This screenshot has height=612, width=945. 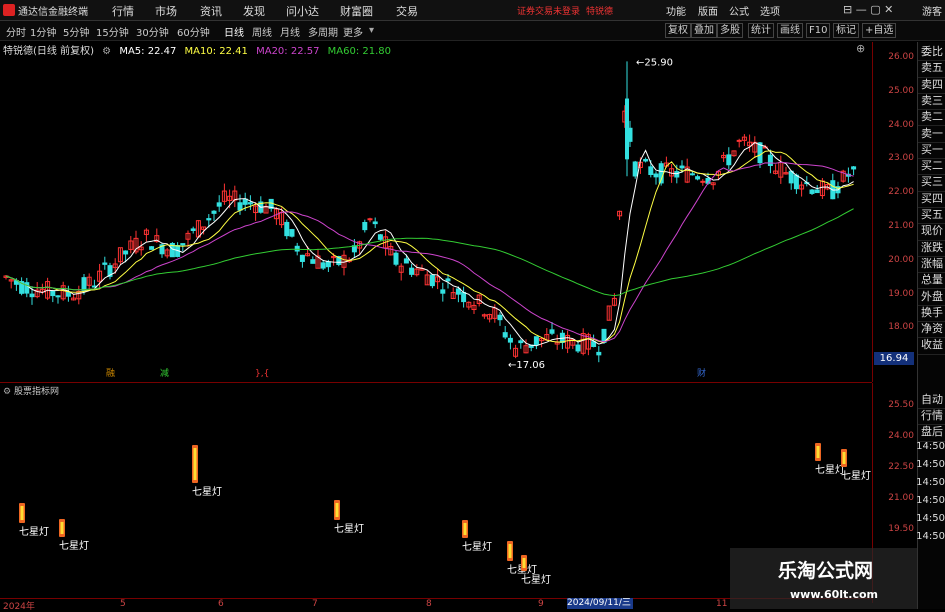 I want to click on period-15min: 15分钟, so click(x=112, y=31).